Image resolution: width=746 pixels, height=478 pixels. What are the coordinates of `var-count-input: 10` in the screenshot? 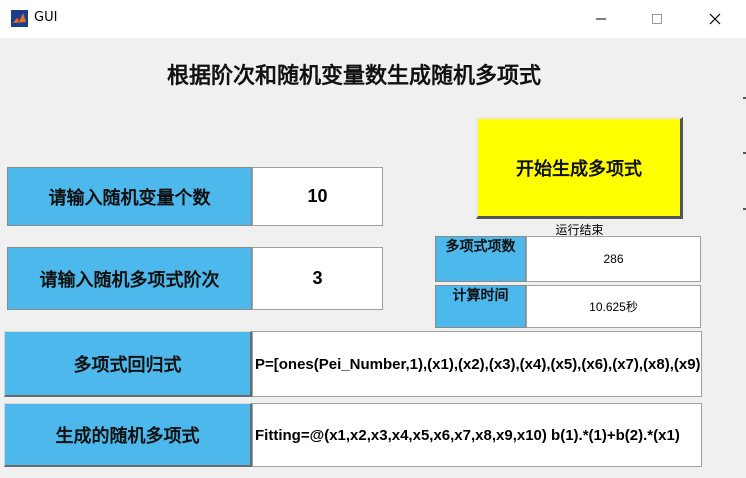 It's located at (317, 196).